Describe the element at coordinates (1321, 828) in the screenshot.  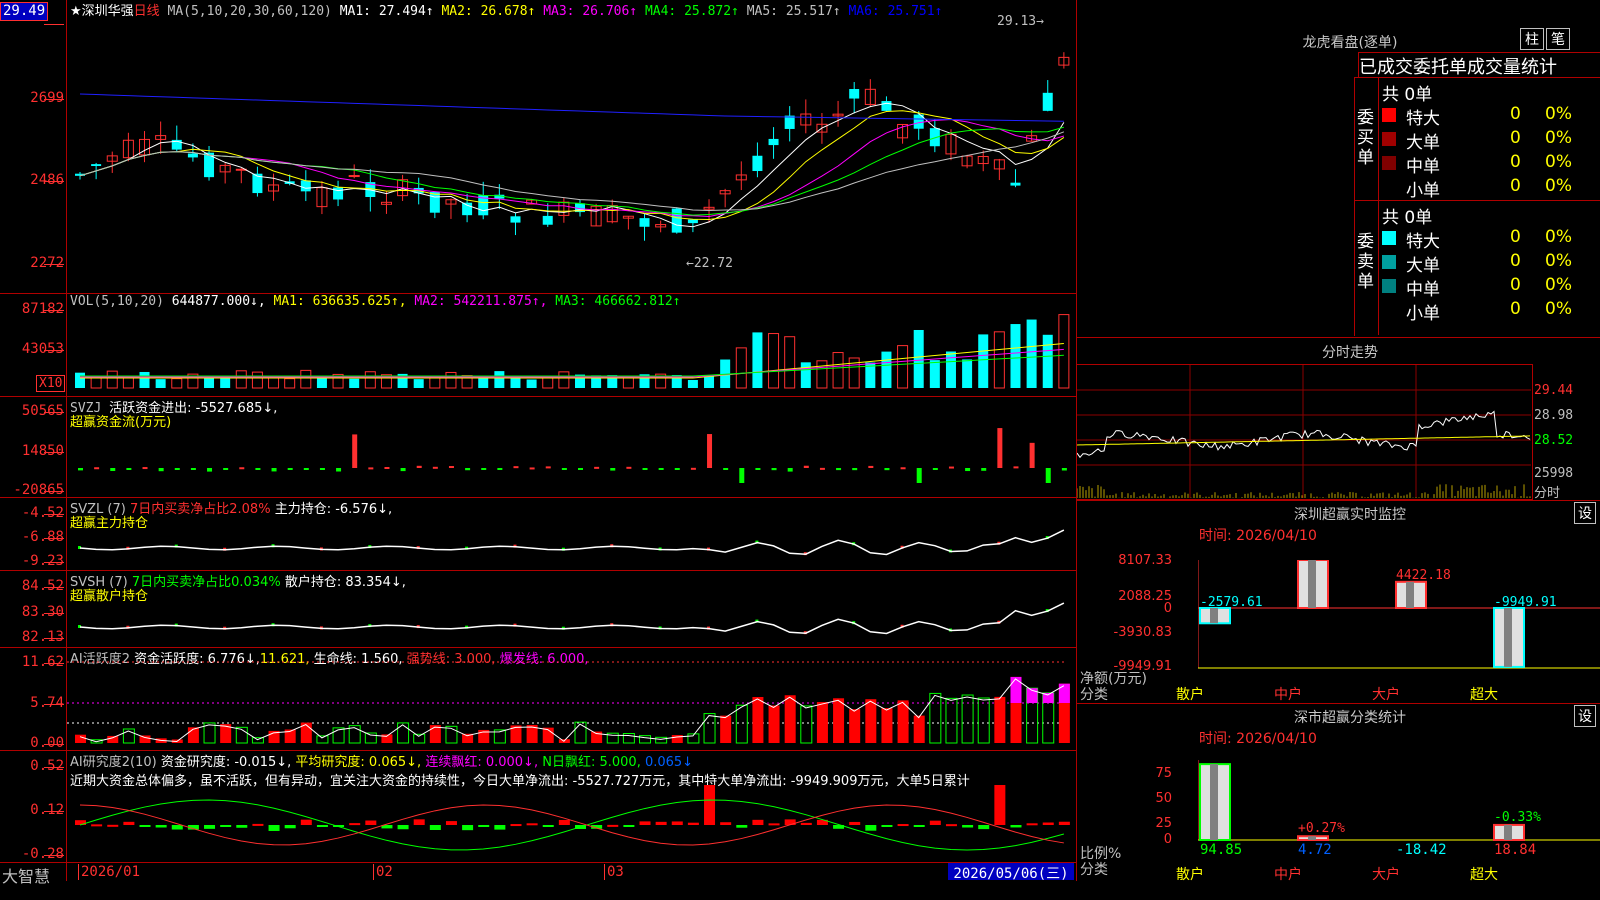
I see `classify-change-label: +0.27%` at that location.